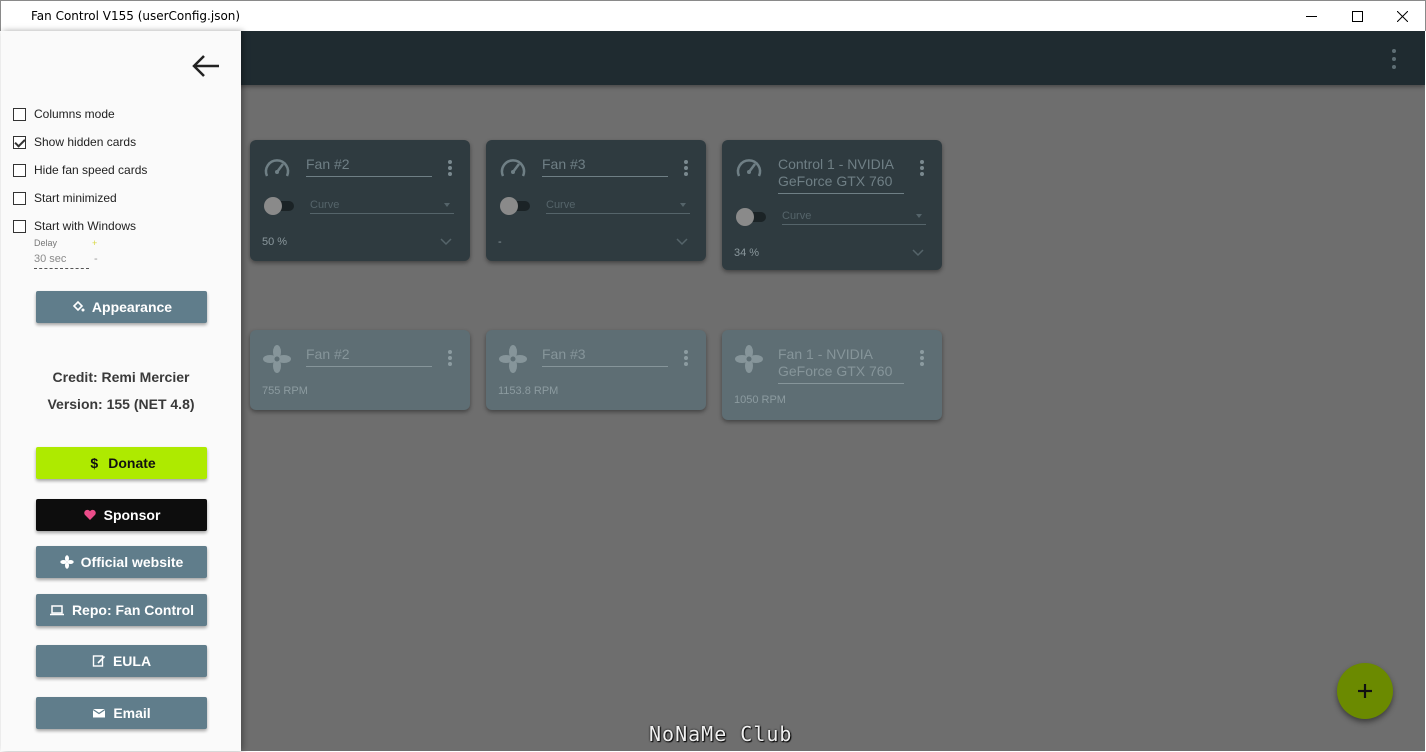  I want to click on speed-card: Fan #2 755 RPM, so click(360, 370).